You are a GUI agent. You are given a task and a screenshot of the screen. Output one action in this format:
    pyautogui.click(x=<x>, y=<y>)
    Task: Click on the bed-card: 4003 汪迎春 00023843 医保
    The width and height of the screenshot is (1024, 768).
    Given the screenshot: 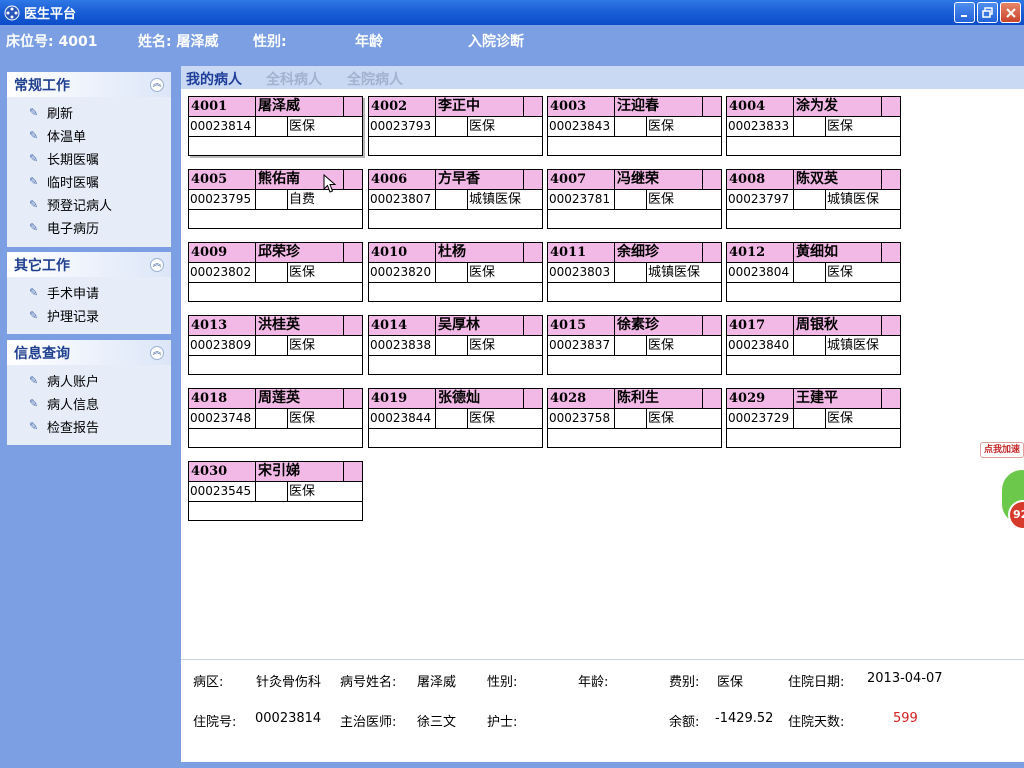 What is the action you would take?
    pyautogui.click(x=634, y=126)
    